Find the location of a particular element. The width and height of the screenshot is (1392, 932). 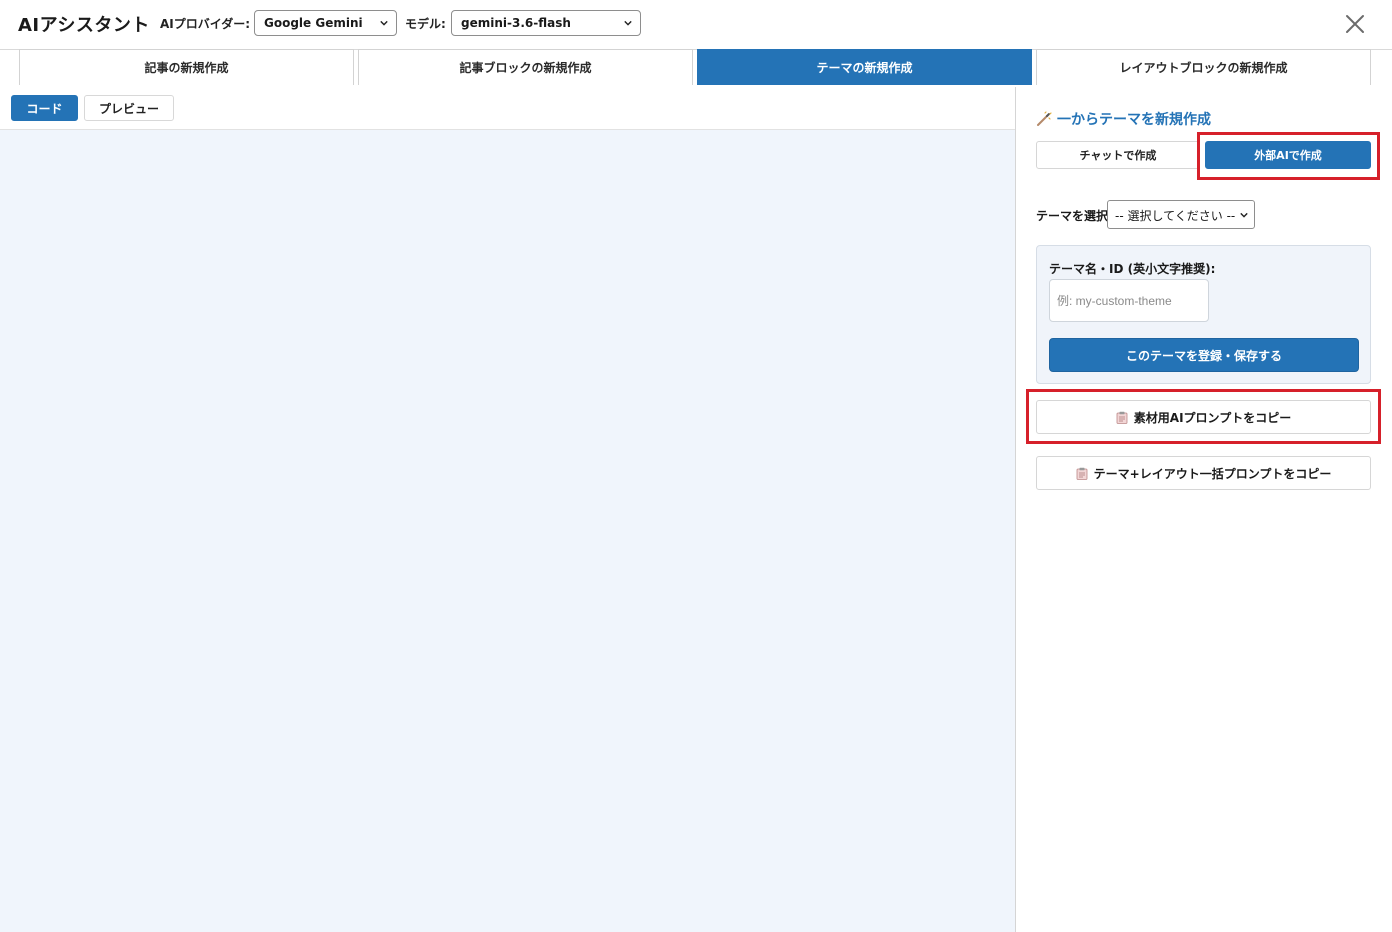

register-save-theme-button: このテーマを登録・保存する is located at coordinates (1204, 355).